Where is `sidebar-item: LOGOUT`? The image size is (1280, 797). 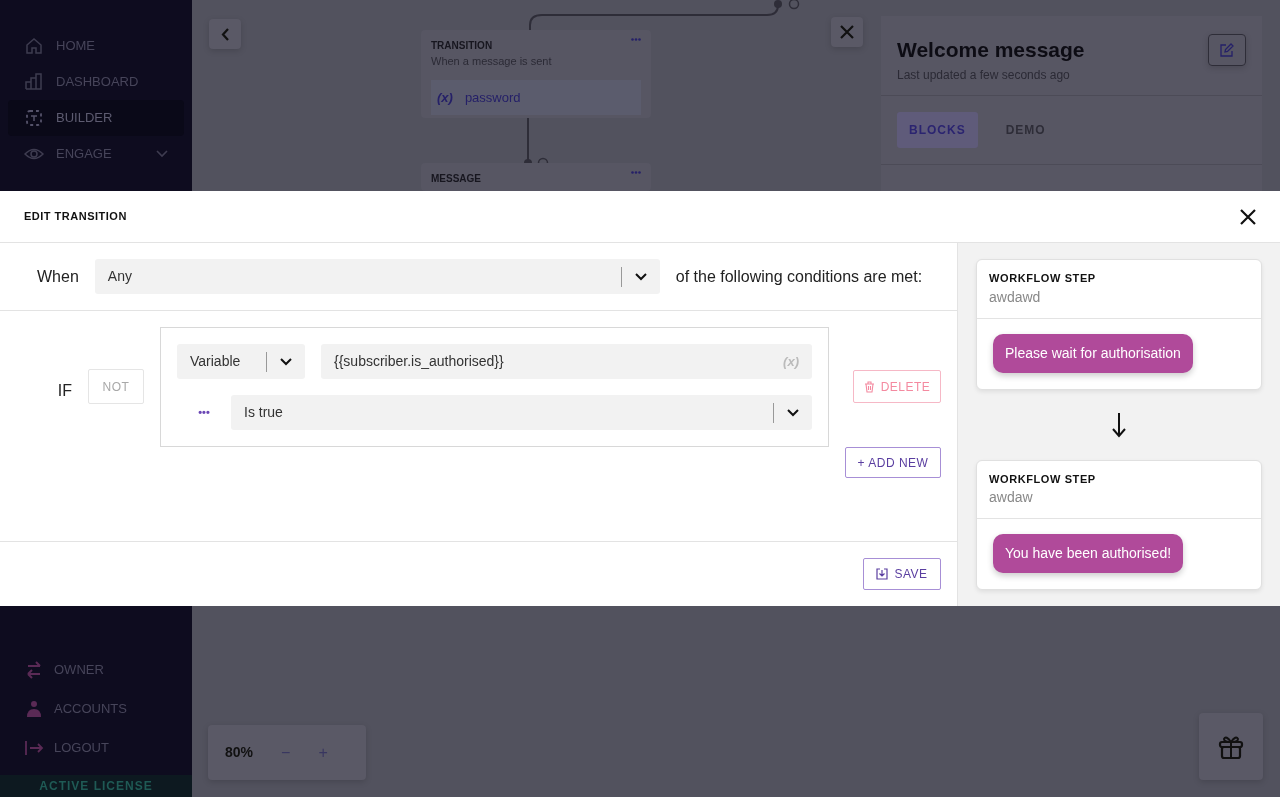 sidebar-item: LOGOUT is located at coordinates (96, 747).